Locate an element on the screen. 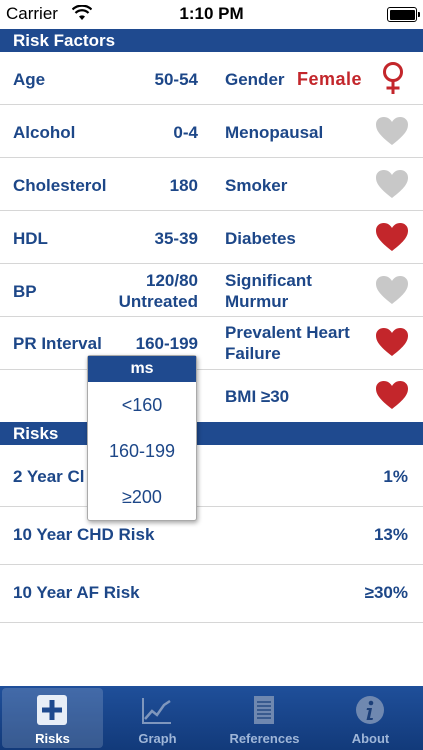 The image size is (423, 750). pr-interval-picker: ms <160 160-199 ≥200 is located at coordinates (142, 438).